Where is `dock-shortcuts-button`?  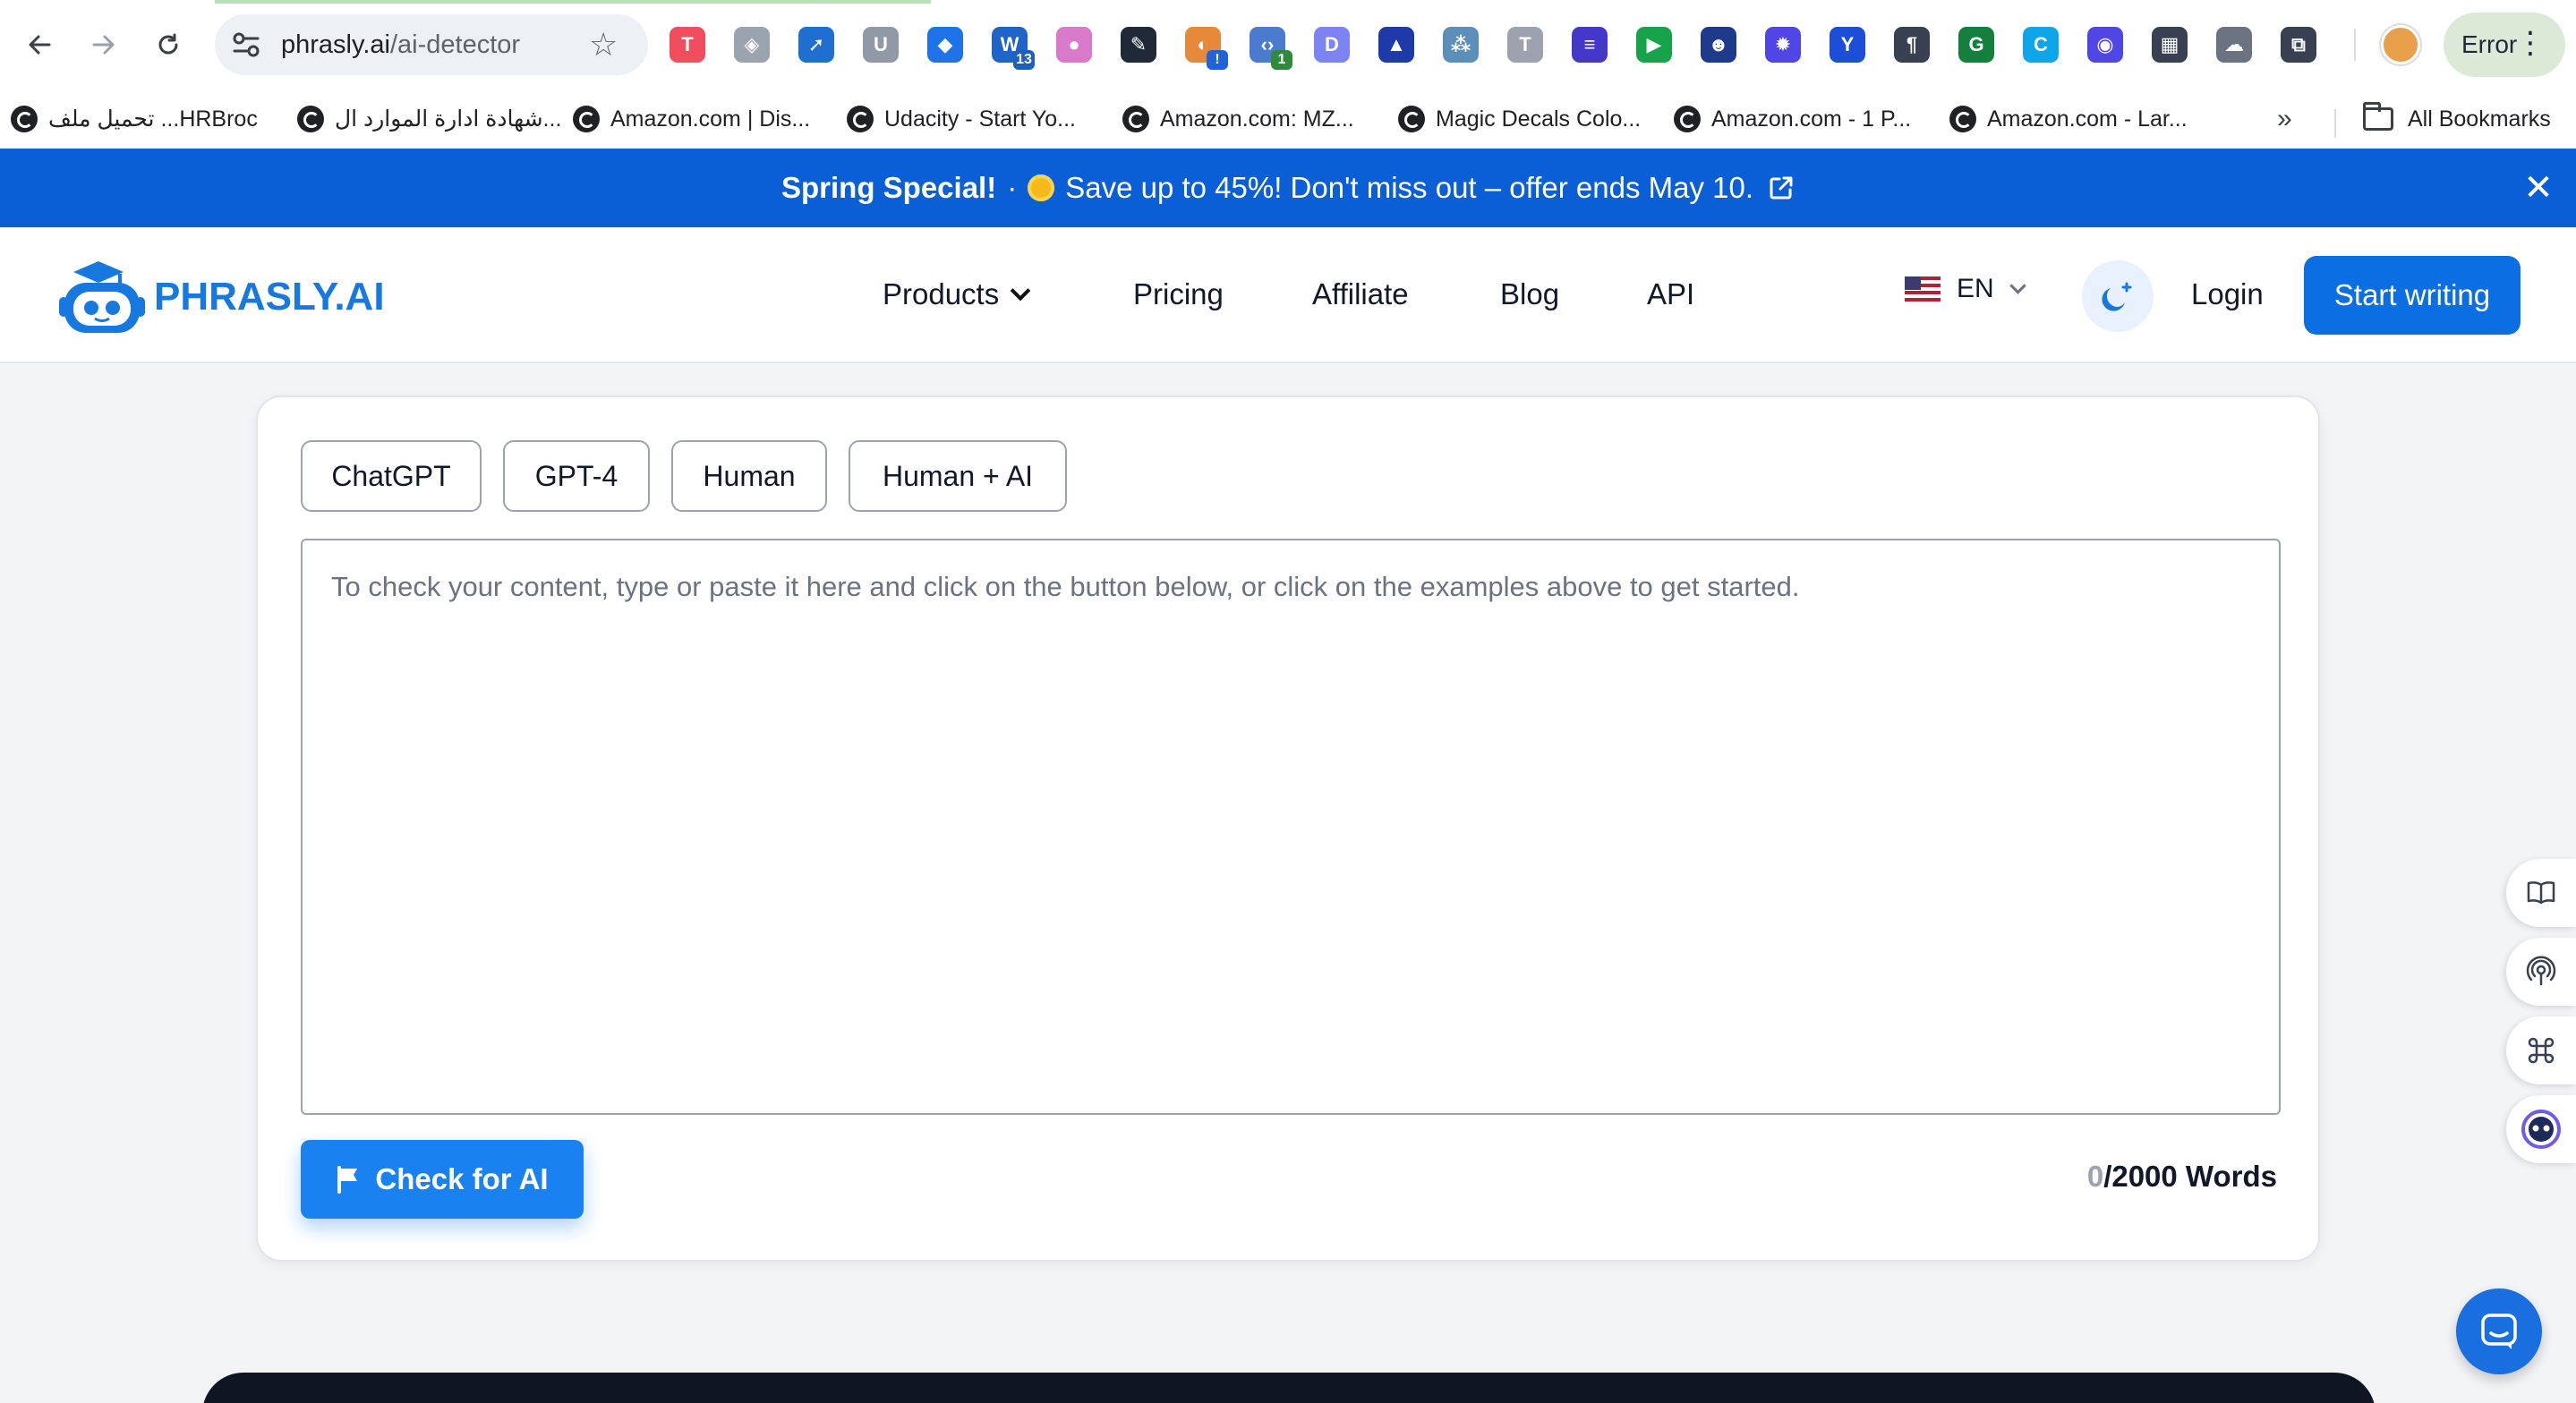 dock-shortcuts-button is located at coordinates (2541, 1050).